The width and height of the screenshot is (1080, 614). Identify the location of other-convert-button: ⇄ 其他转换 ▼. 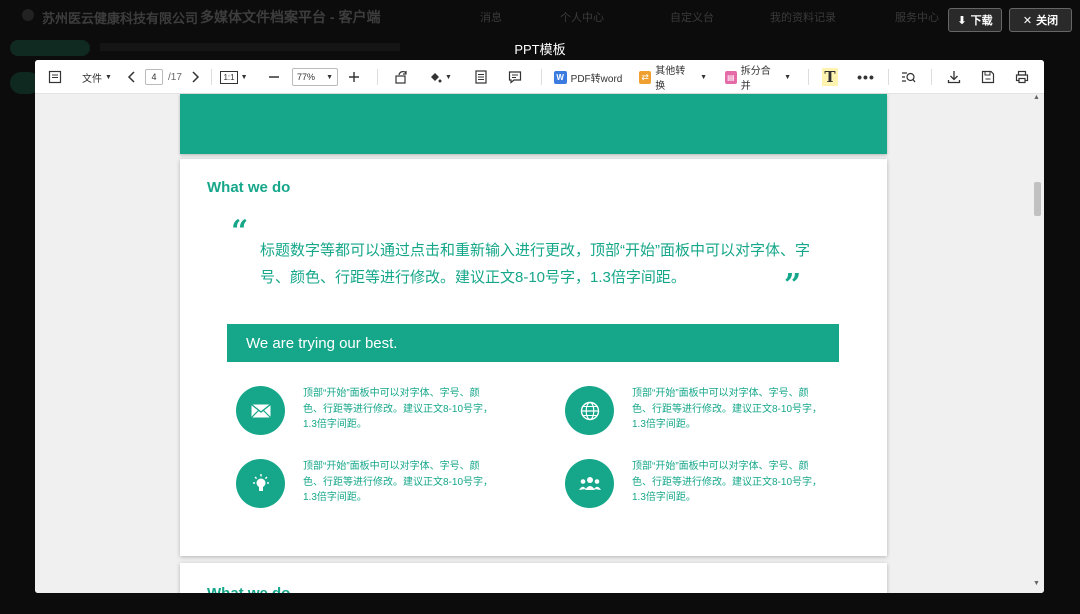
(673, 77).